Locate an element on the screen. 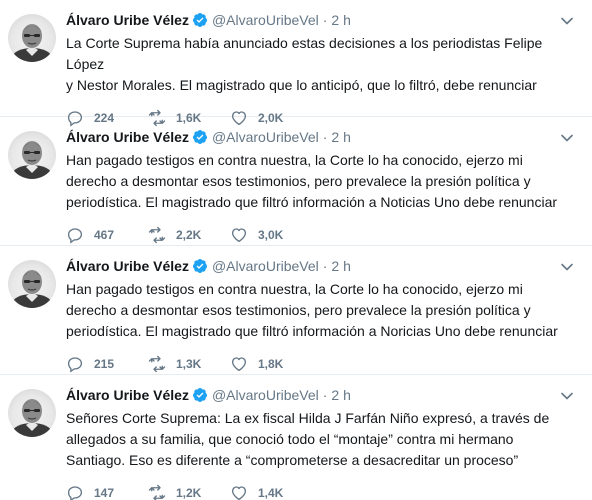 Image resolution: width=592 pixels, height=500 pixels. like-count: 3,0K is located at coordinates (271, 235).